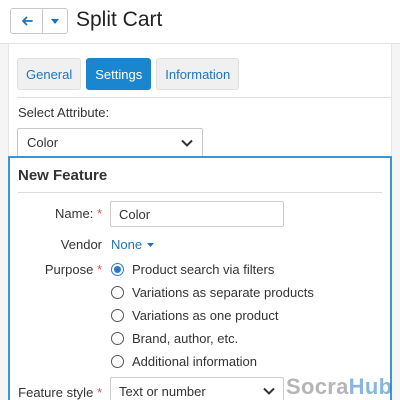 The image size is (400, 400). Describe the element at coordinates (110, 142) in the screenshot. I see `select-attribute-dropdown: Color` at that location.